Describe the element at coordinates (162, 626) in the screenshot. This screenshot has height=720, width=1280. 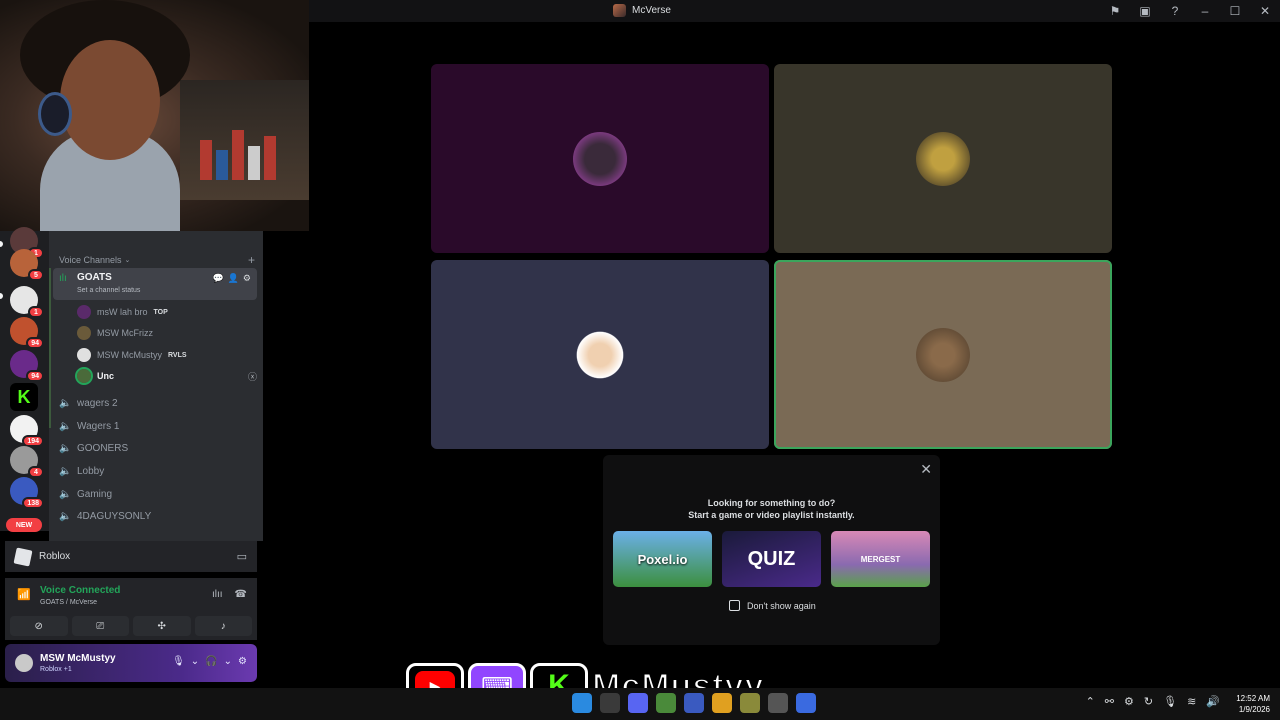
I see `activities-button: ✣` at that location.